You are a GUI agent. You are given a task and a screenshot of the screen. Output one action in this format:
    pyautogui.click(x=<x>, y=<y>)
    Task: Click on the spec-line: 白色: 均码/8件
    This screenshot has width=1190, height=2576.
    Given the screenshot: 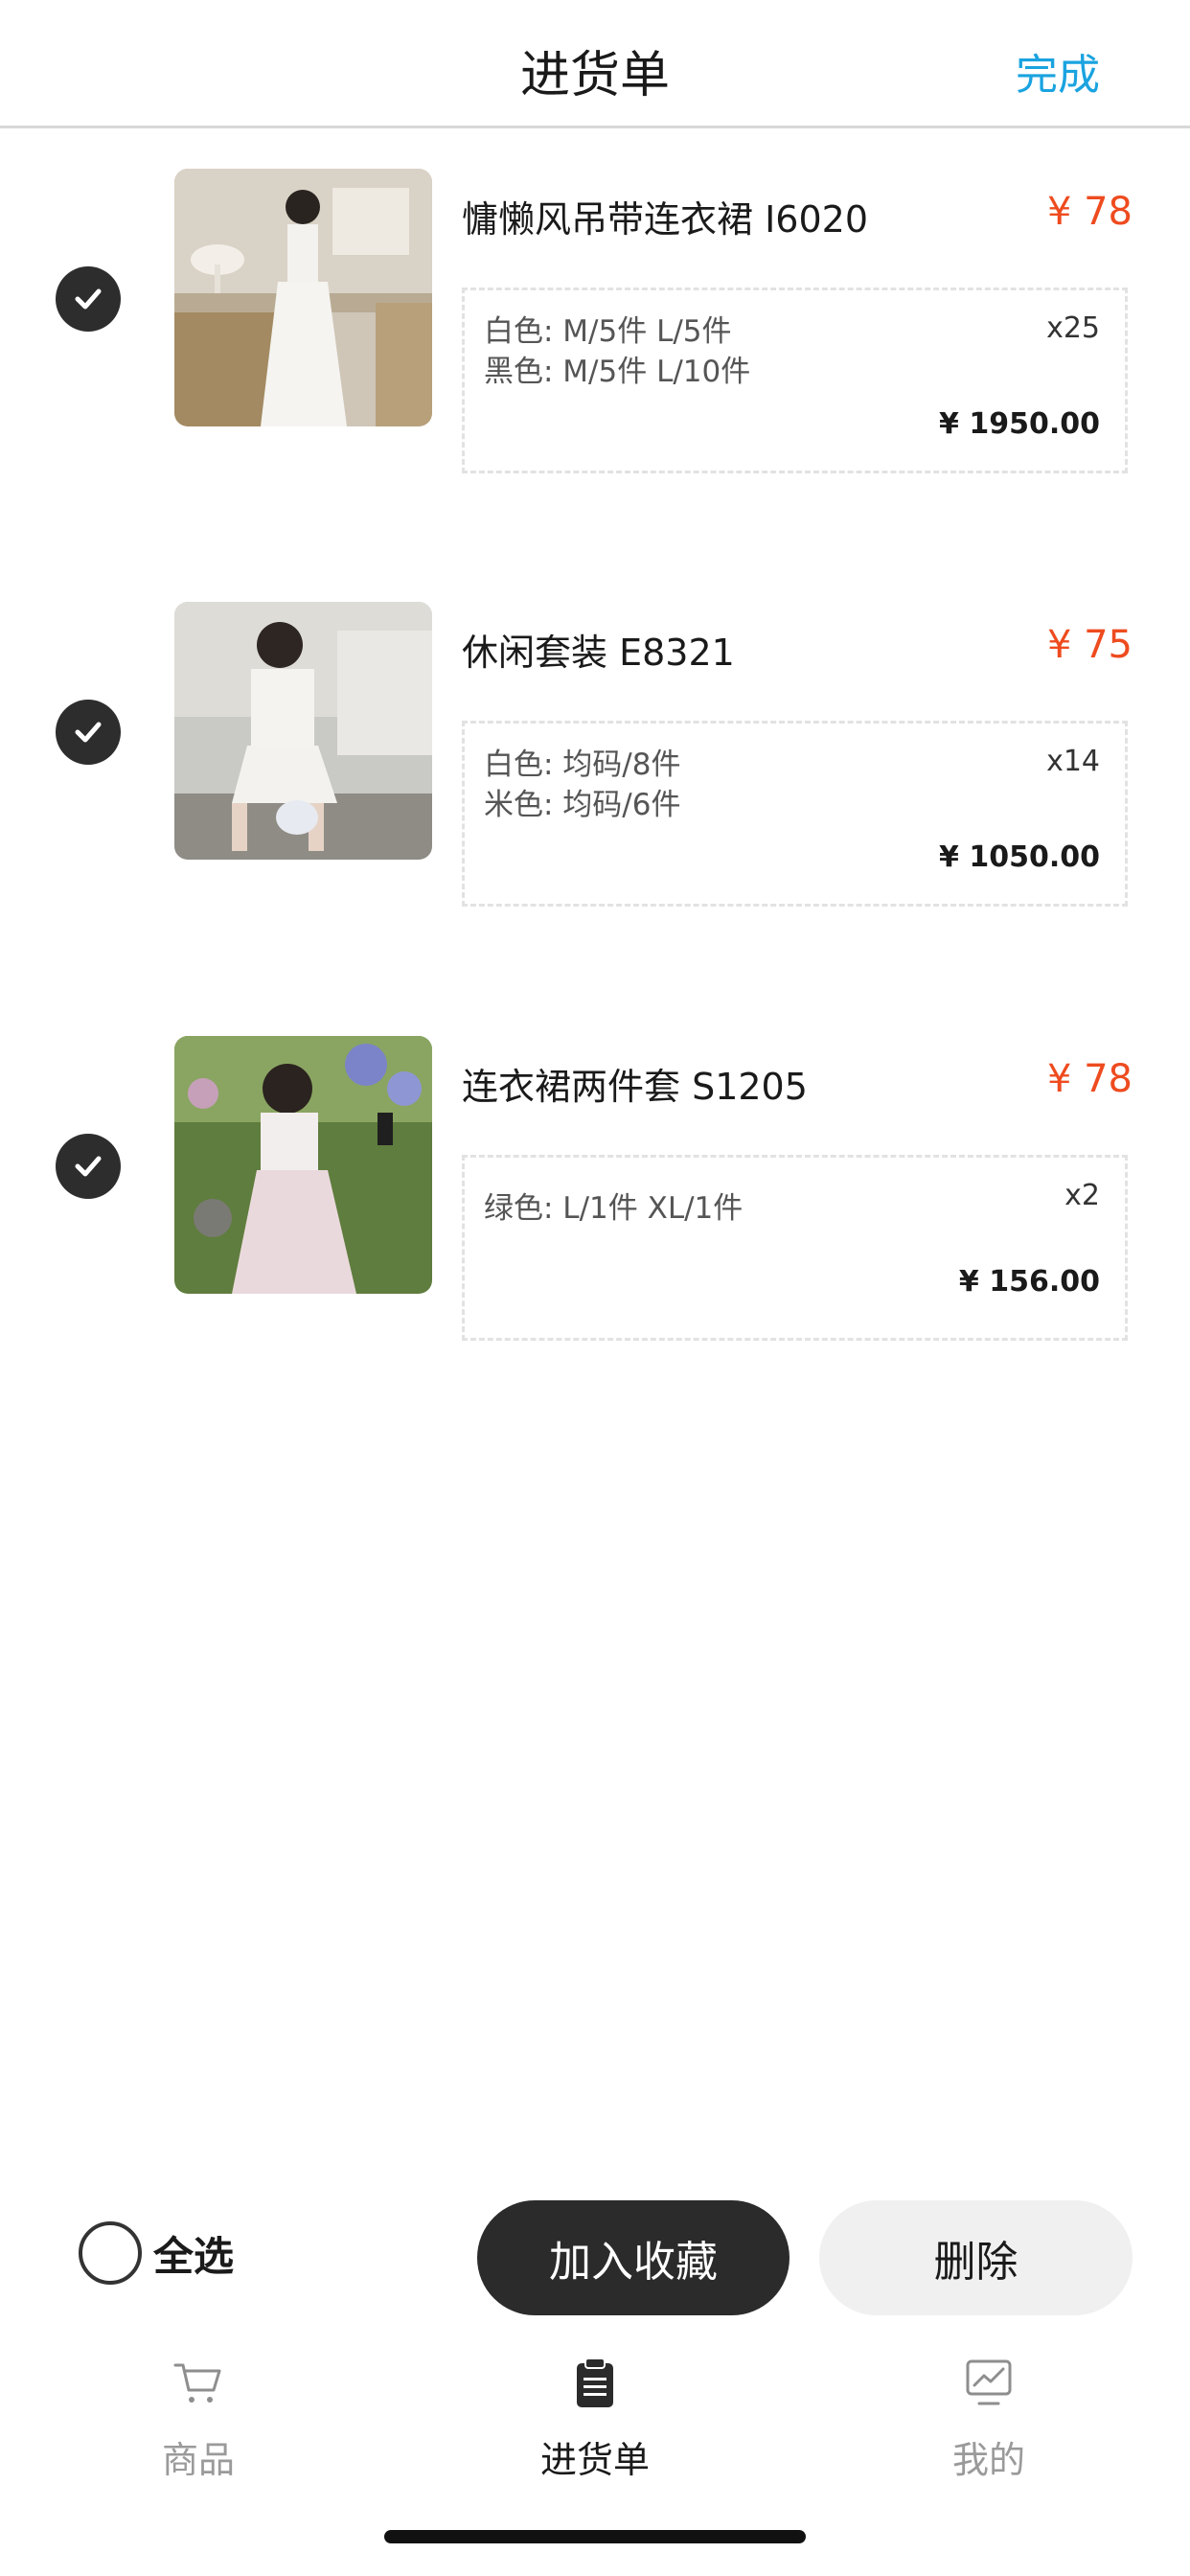 What is the action you would take?
    pyautogui.click(x=583, y=765)
    